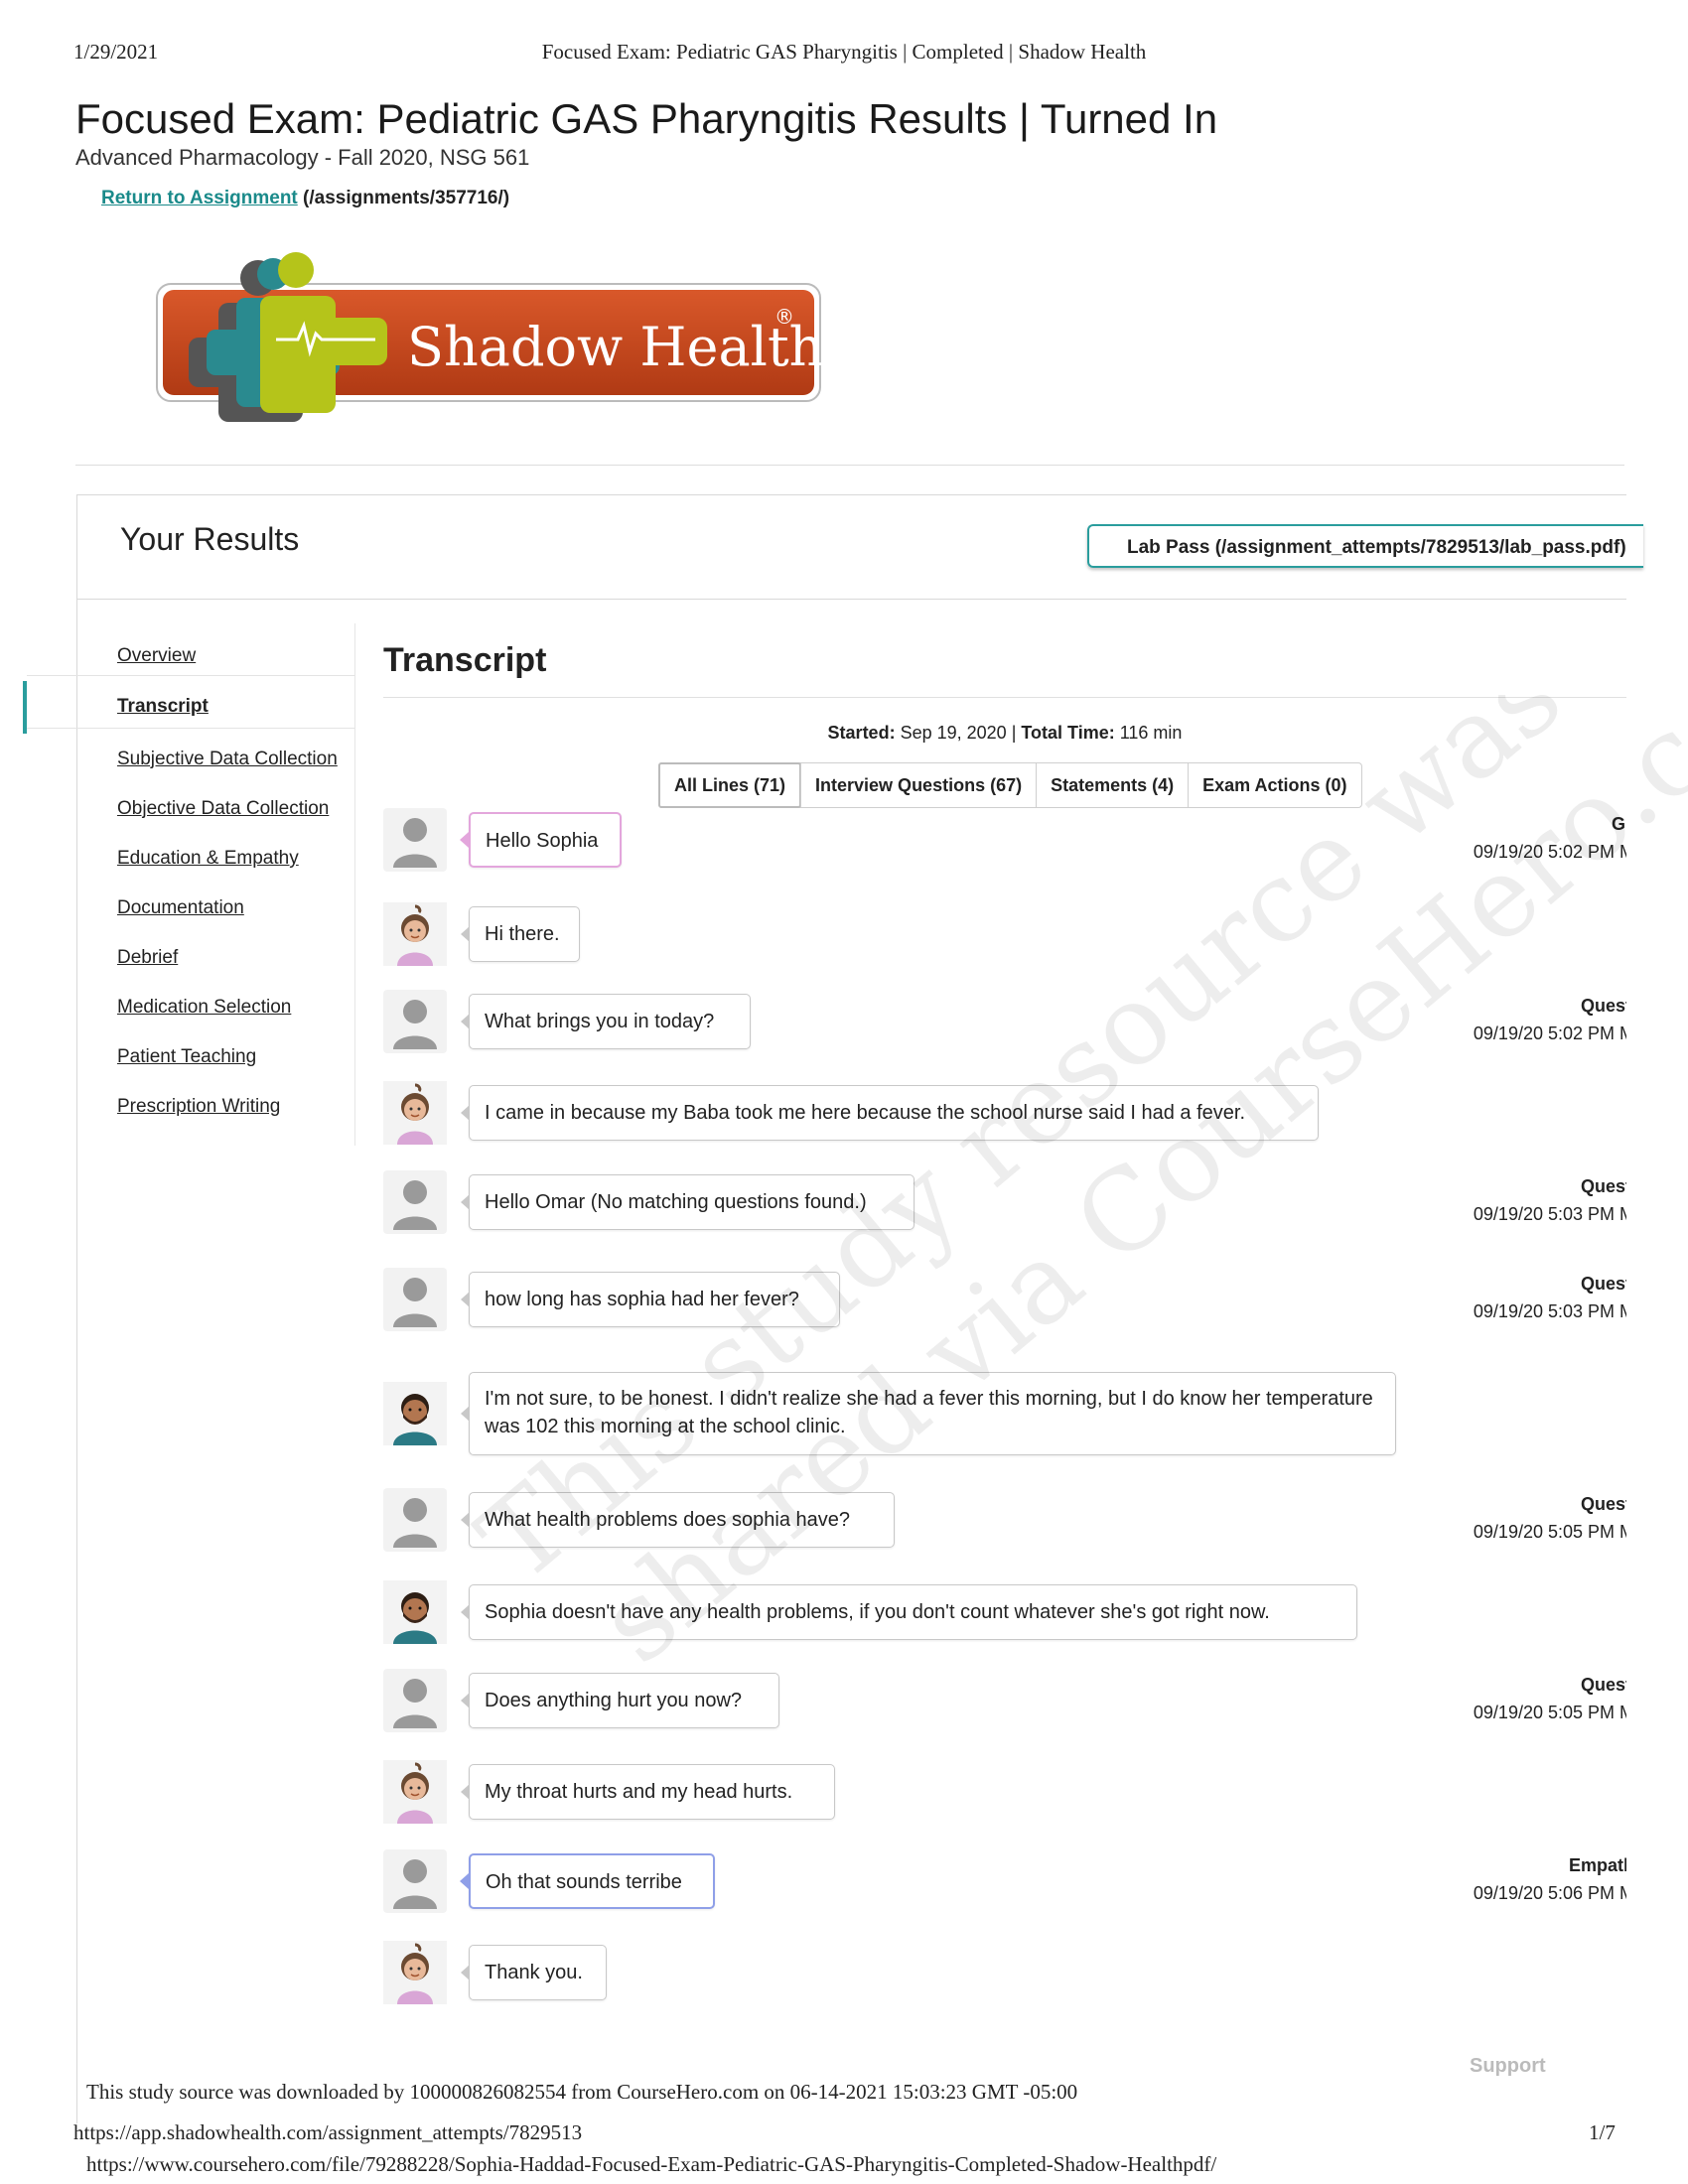 This screenshot has width=1688, height=2184. I want to click on footer-page-number: 1/7, so click(1602, 2132).